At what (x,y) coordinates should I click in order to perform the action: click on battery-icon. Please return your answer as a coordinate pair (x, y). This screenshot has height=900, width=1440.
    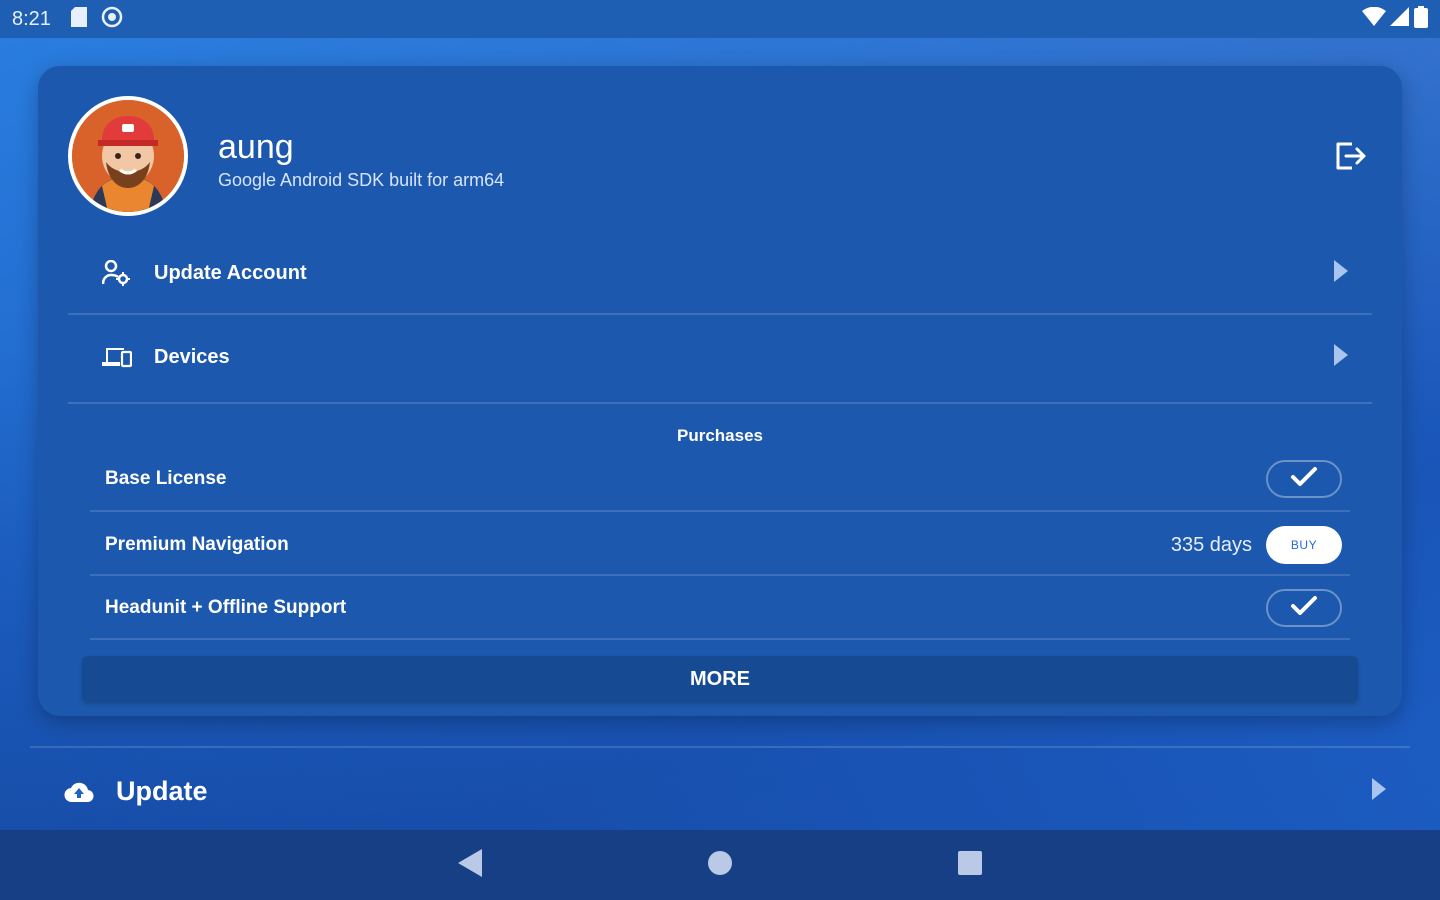
    Looking at the image, I should click on (1421, 19).